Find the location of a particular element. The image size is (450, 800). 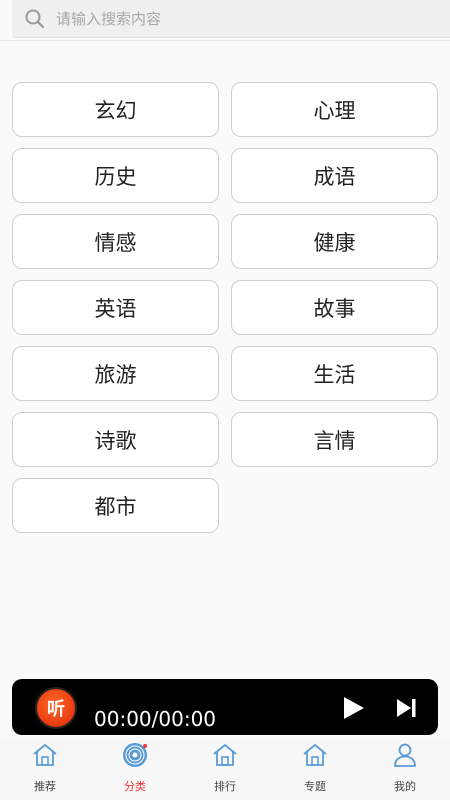

skip-next-icon is located at coordinates (406, 708).